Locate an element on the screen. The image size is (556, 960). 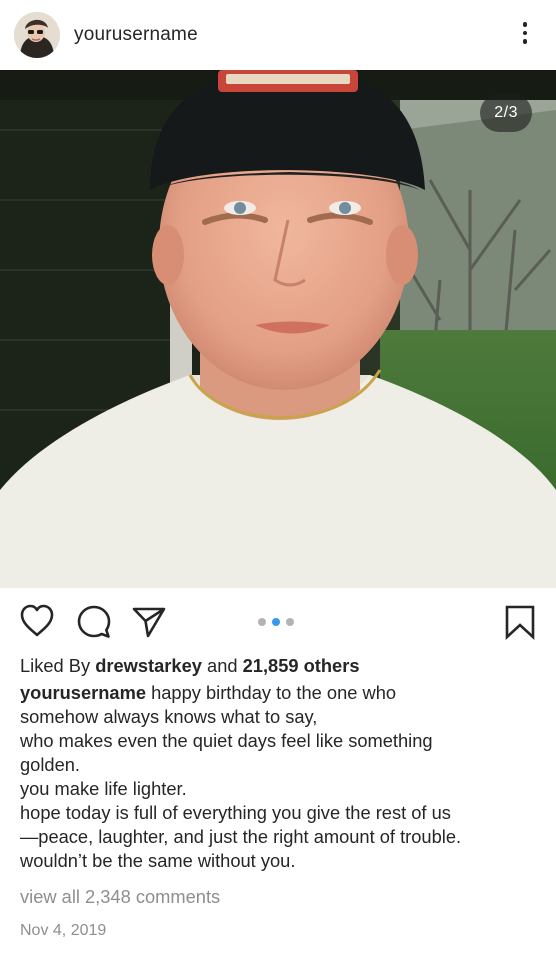
post-header: yourusername is located at coordinates (278, 35).